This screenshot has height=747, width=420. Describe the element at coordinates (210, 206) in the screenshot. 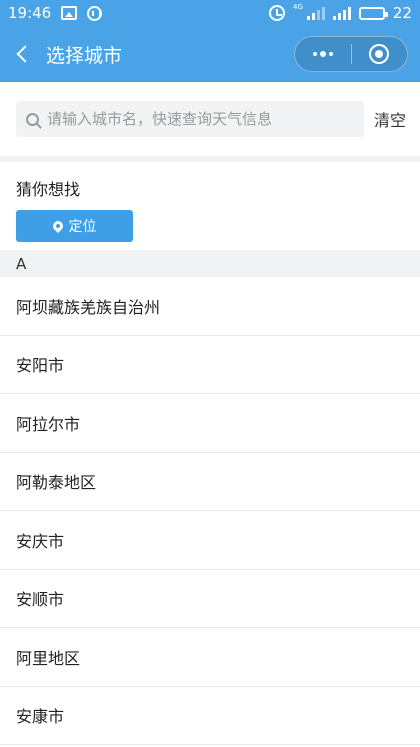

I see `guess-section: 猜你想找 定位` at that location.